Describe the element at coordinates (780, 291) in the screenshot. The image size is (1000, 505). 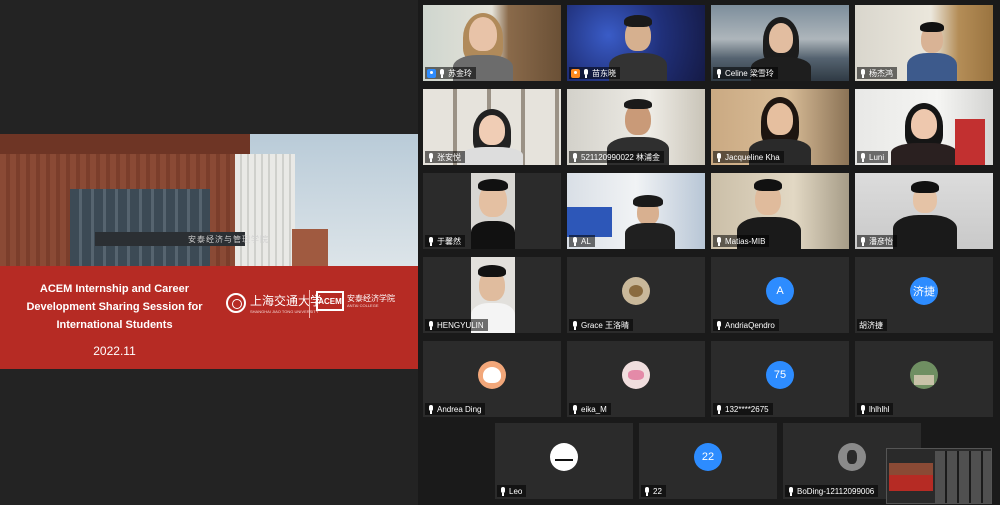
I see `avatar: A` at that location.